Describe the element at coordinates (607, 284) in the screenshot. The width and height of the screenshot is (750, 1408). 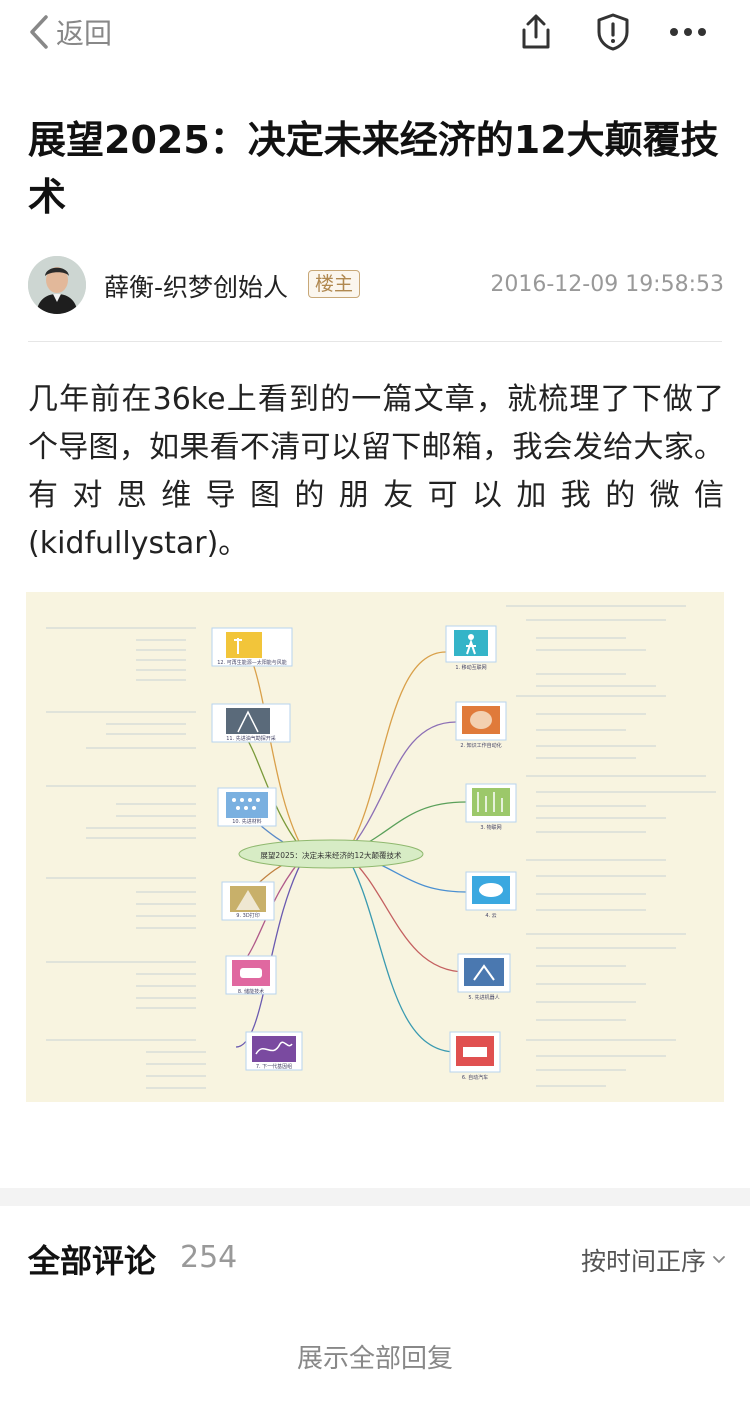
I see `post-timestamp: 2016-12-09 19:58:53` at that location.